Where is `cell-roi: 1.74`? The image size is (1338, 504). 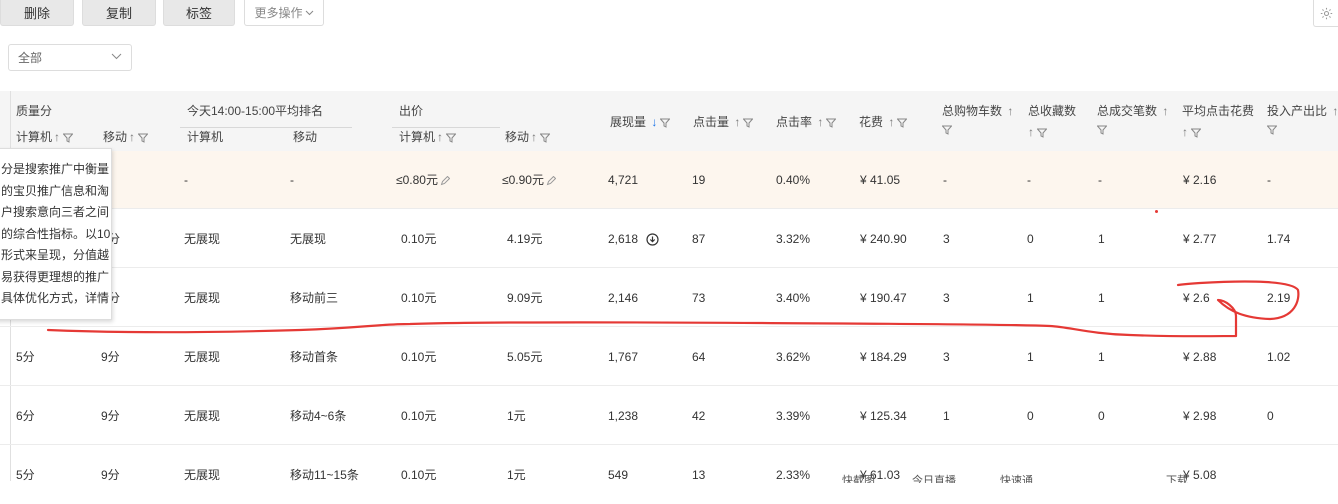
cell-roi: 1.74 is located at coordinates (1279, 239).